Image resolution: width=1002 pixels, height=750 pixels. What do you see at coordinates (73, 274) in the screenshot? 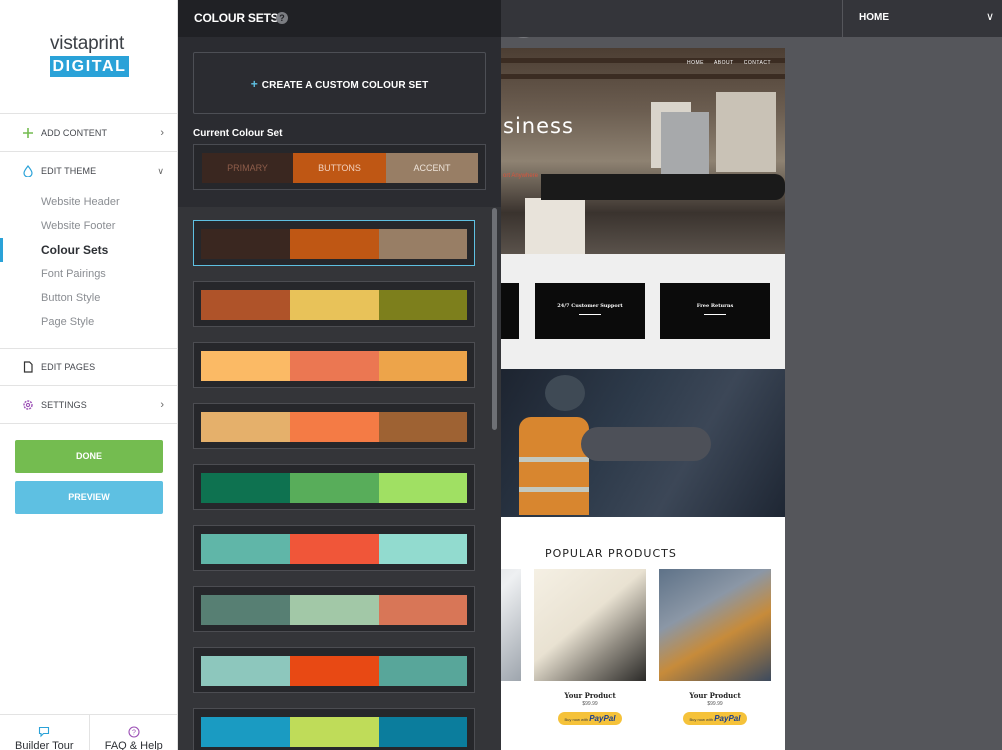
I see `theme-item-font-pairings: Font Pairings` at bounding box center [73, 274].